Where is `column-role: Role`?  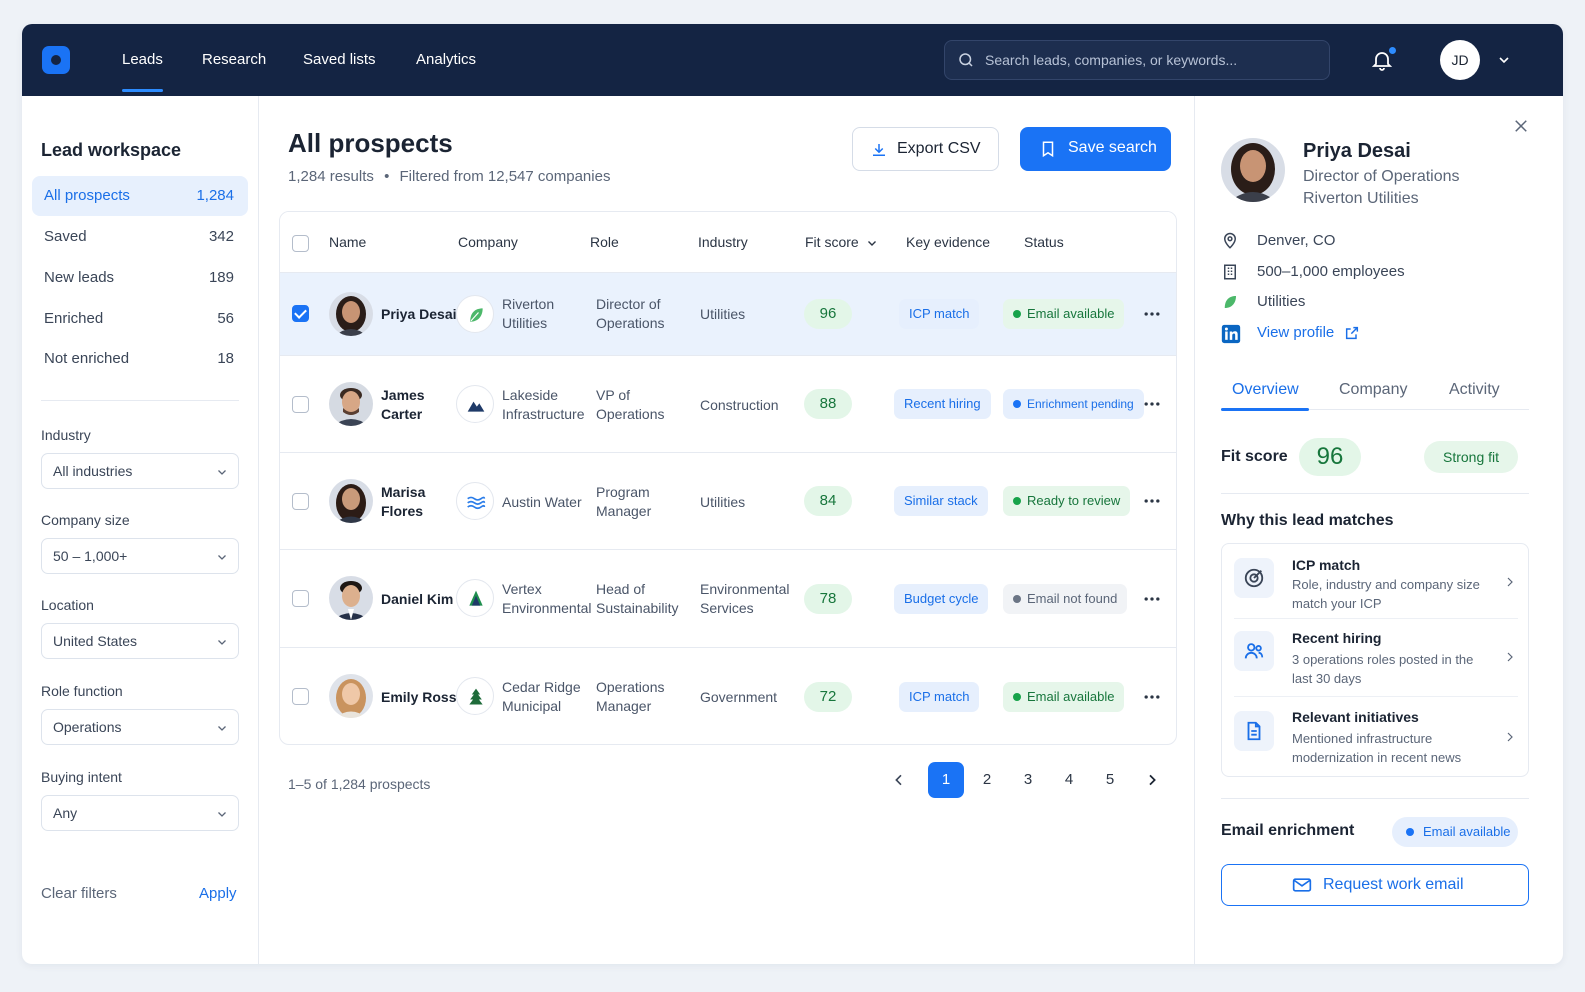 column-role: Role is located at coordinates (604, 242).